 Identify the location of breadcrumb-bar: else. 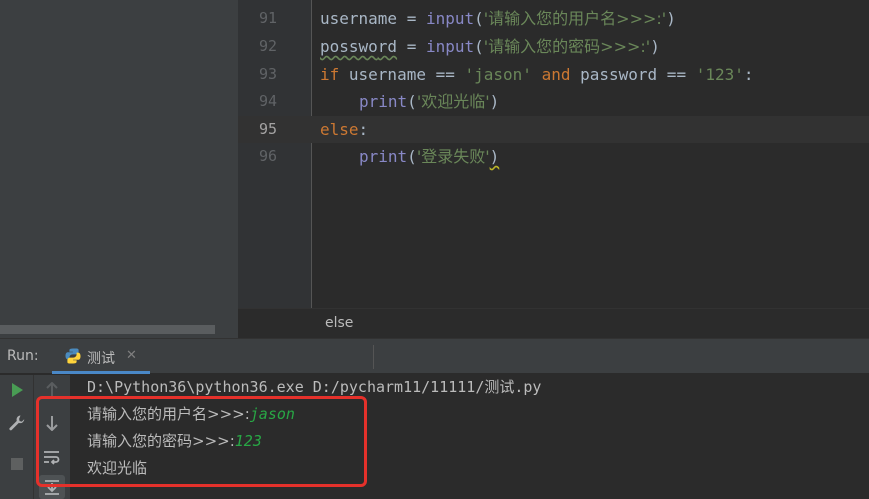
(553, 323).